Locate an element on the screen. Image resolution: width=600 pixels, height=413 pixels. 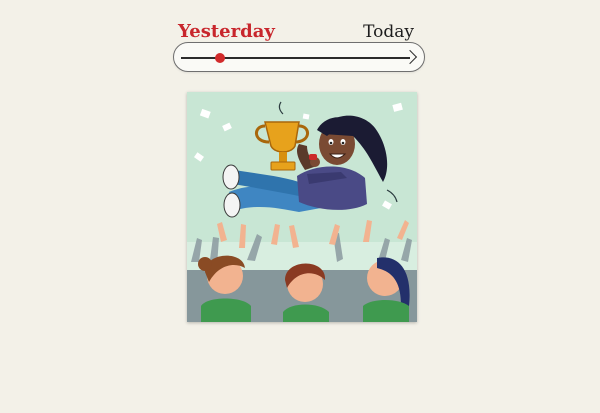
whistle-icon is located at coordinates (313, 157).